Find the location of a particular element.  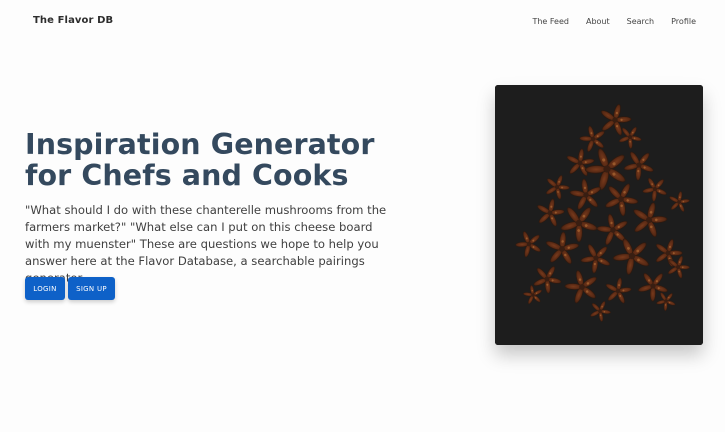

hero-actions: LOGIN SIGN UP is located at coordinates (70, 288).